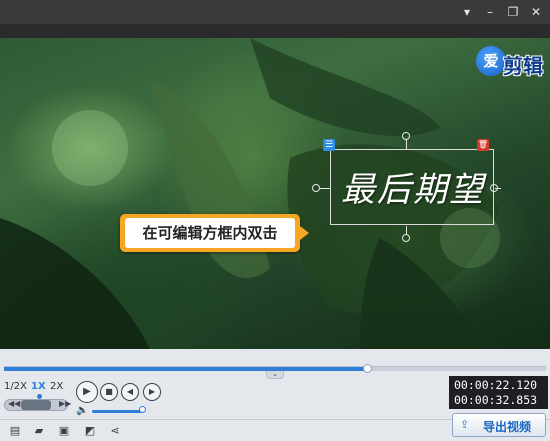 Image resolution: width=550 pixels, height=441 pixels. I want to click on app-logo: 爱 剪辑, so click(511, 63).